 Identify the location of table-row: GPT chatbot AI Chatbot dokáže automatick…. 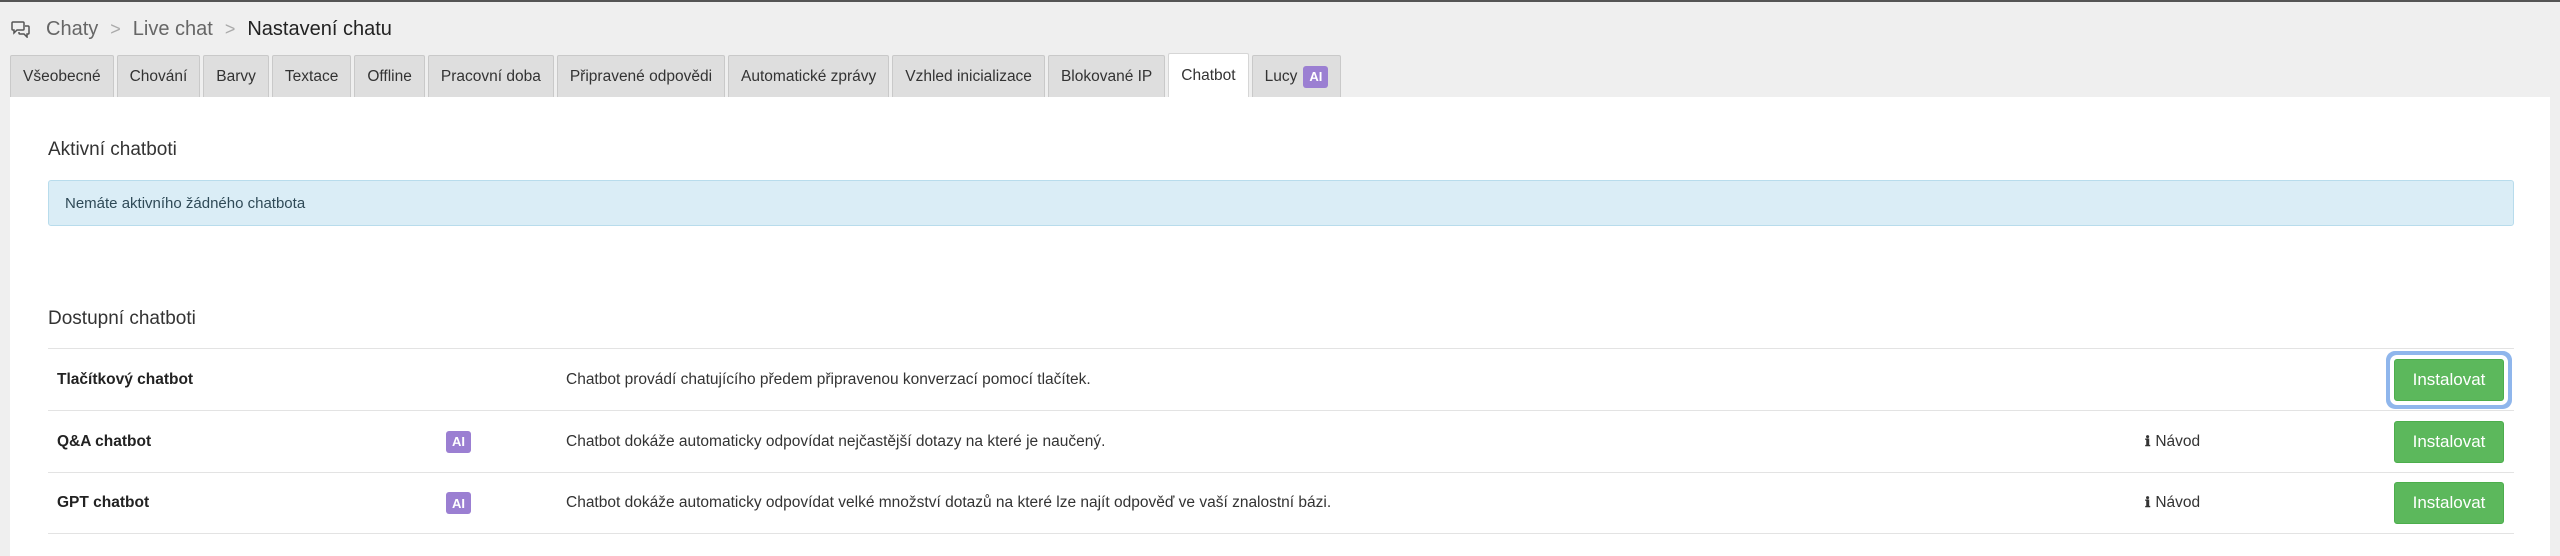
(1281, 503).